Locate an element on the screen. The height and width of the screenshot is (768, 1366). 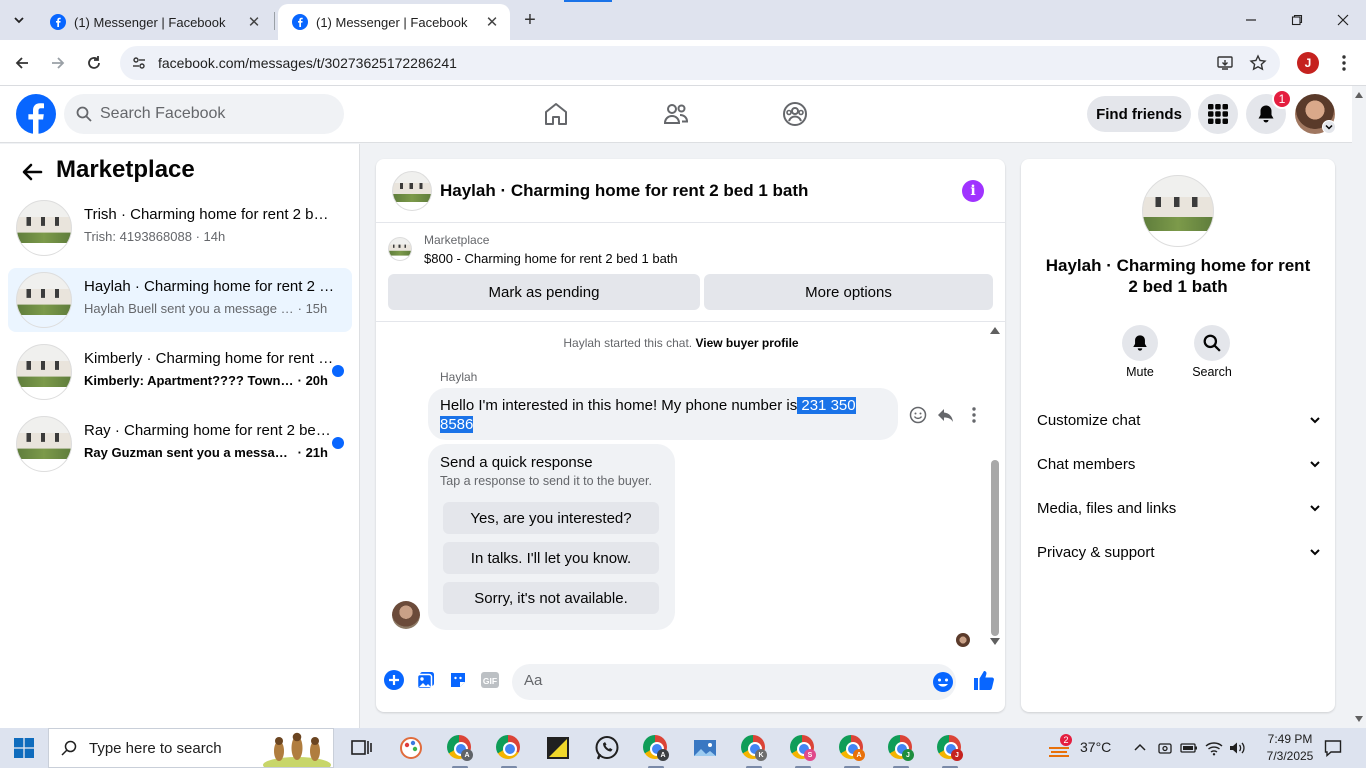
customize-chat-section: Customize chat is located at coordinates (1179, 420).